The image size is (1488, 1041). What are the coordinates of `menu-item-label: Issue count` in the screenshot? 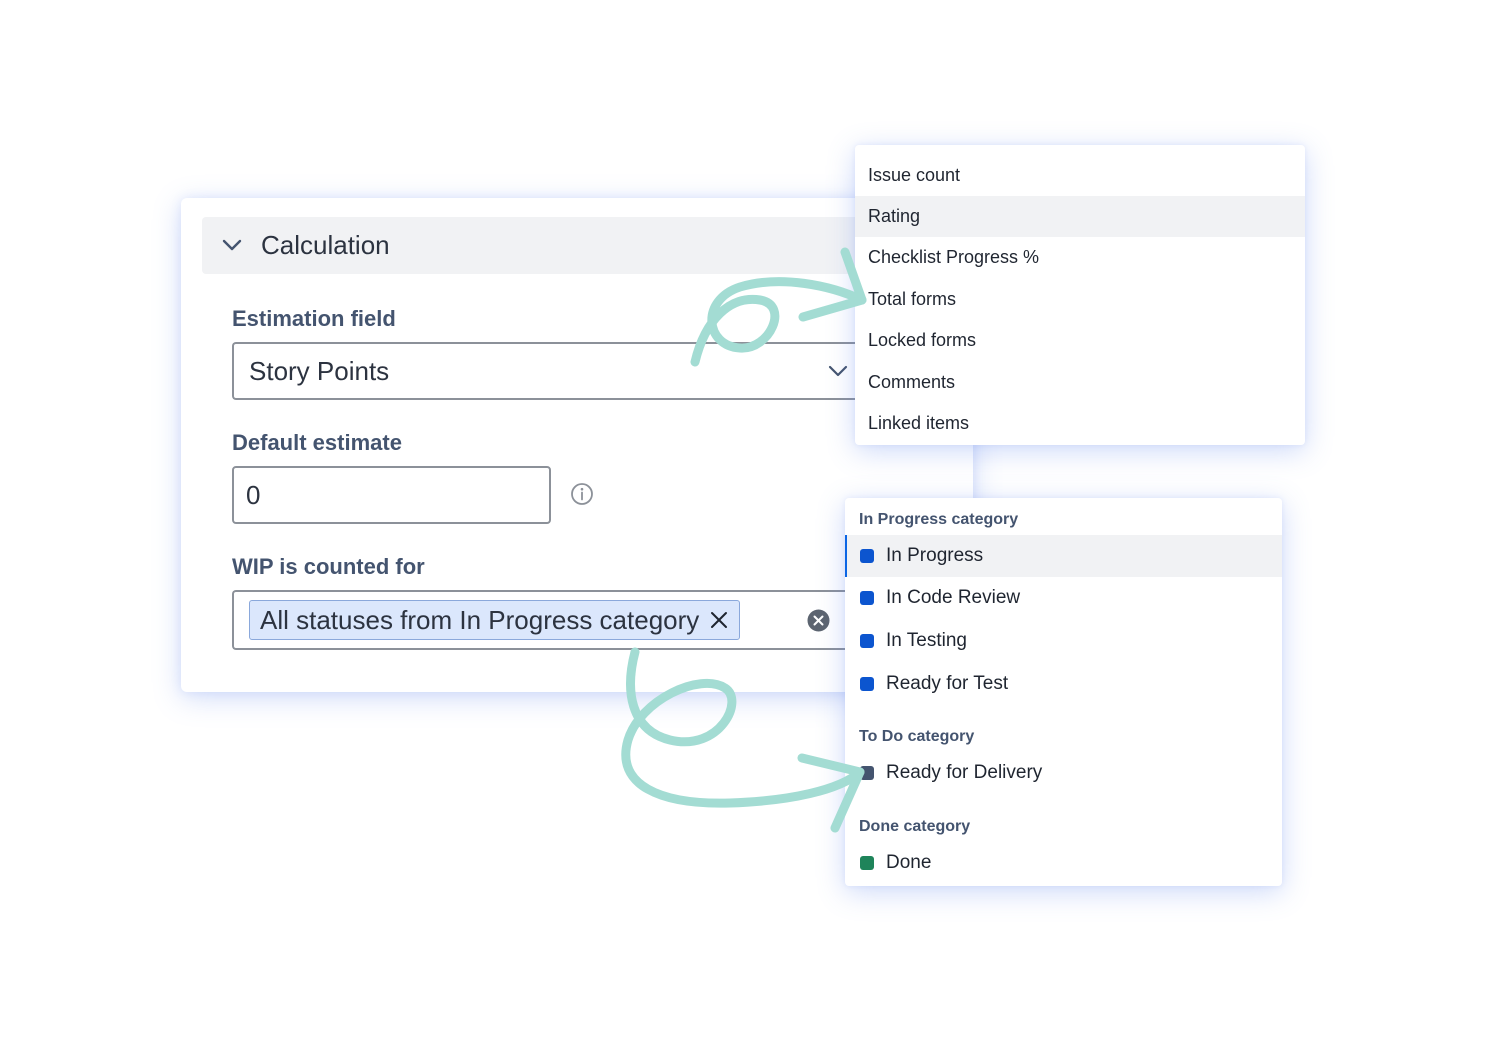 It's located at (914, 175).